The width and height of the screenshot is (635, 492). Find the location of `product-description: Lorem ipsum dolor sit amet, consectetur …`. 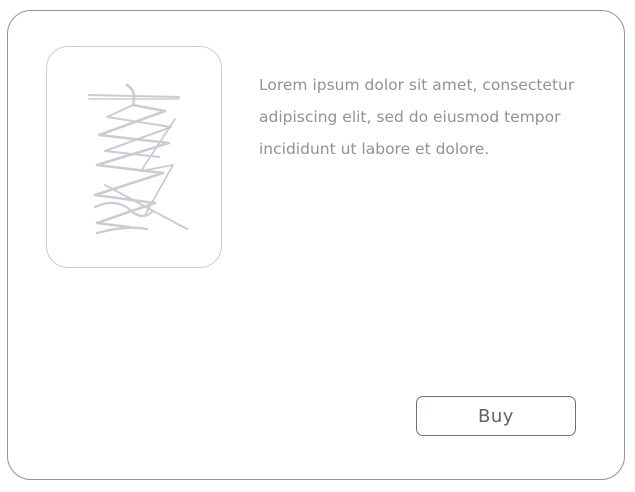

product-description: Lorem ipsum dolor sit amet, consectetur … is located at coordinates (417, 117).